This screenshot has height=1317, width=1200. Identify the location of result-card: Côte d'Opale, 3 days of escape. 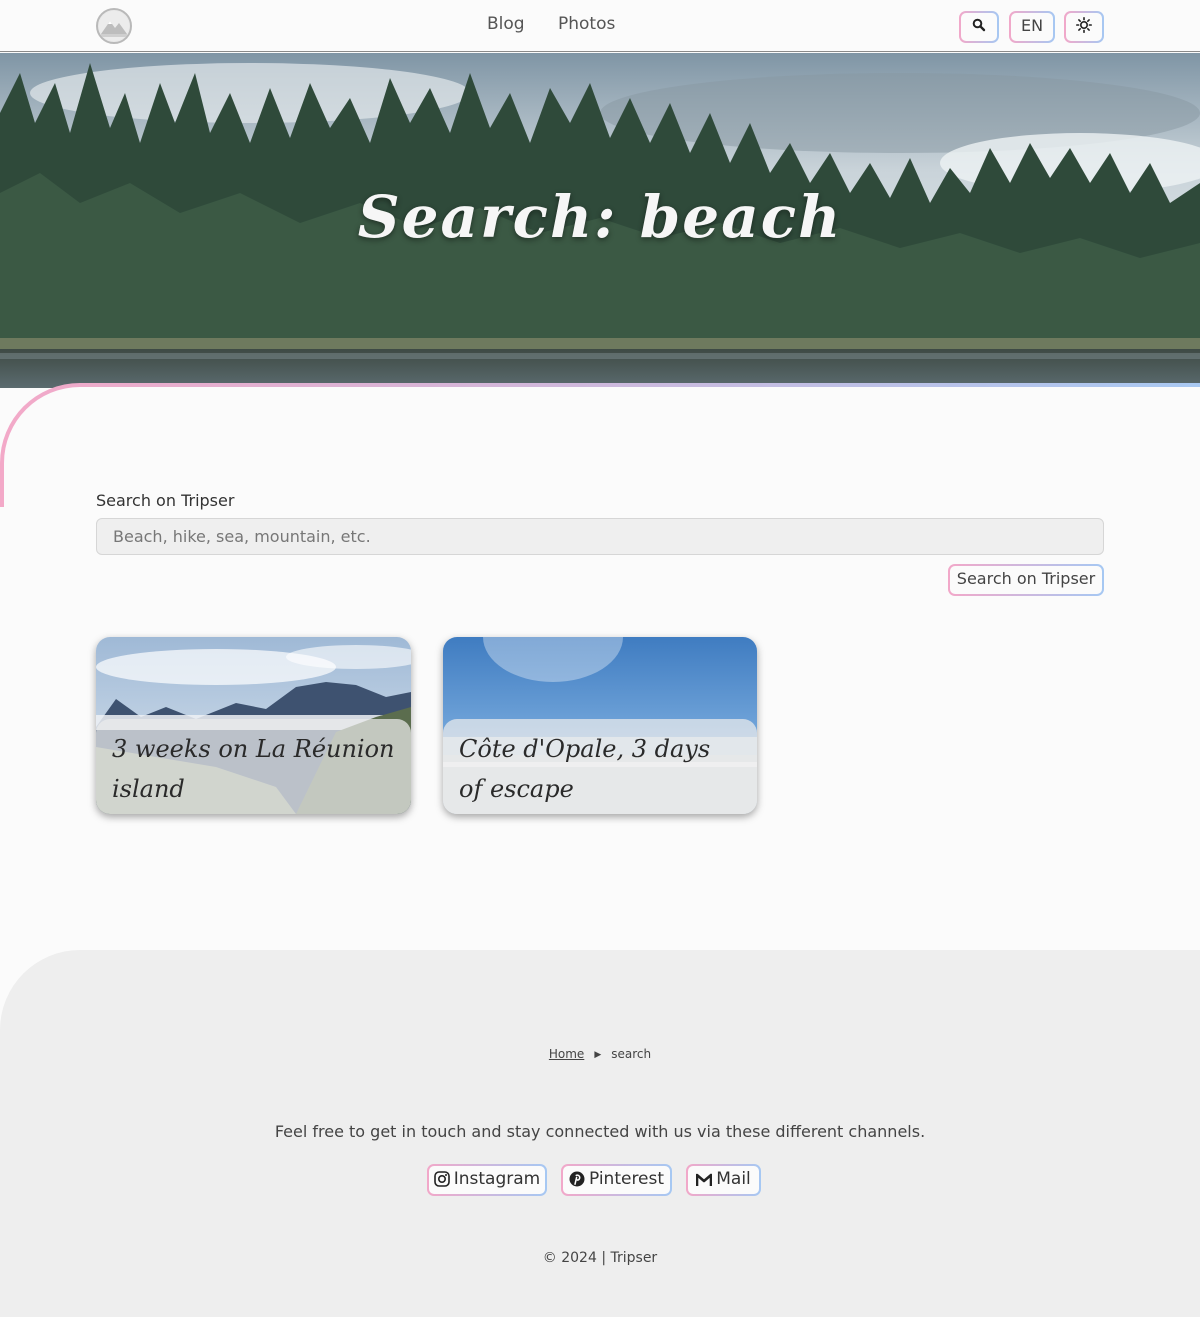
(600, 725).